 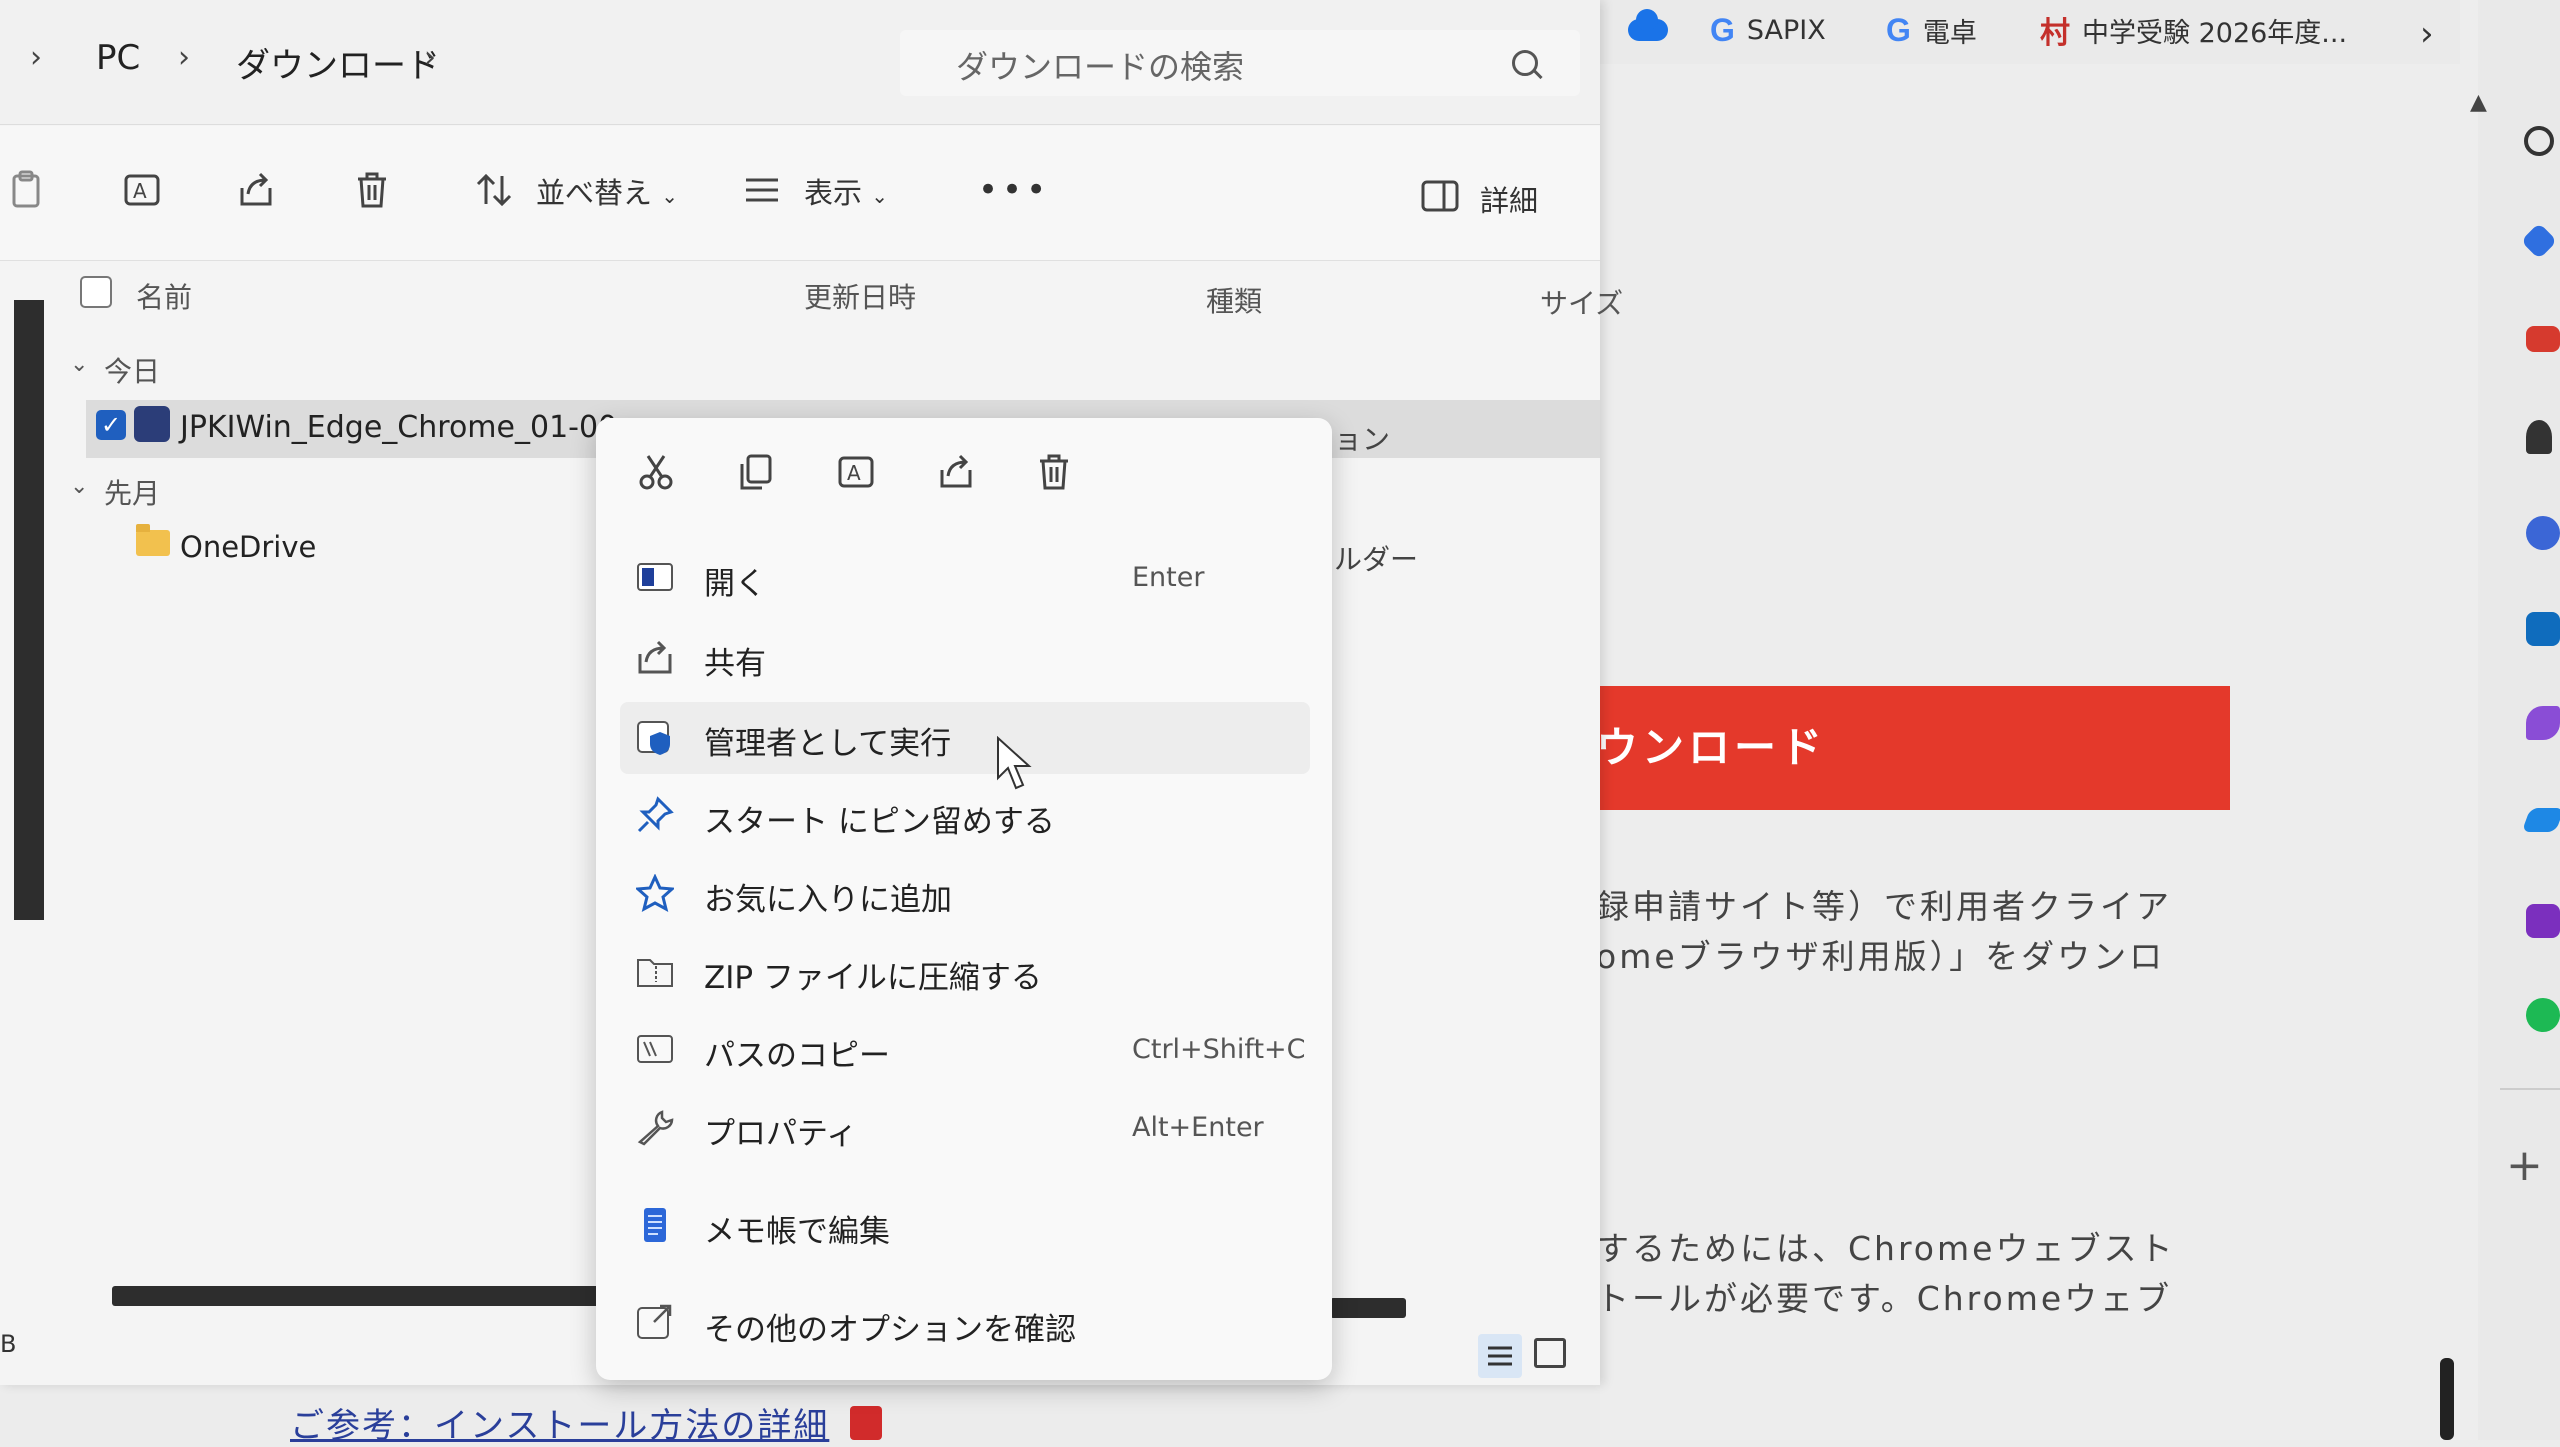 I want to click on menu-item-add-favorite: お気に入りに追加, so click(x=965, y=894).